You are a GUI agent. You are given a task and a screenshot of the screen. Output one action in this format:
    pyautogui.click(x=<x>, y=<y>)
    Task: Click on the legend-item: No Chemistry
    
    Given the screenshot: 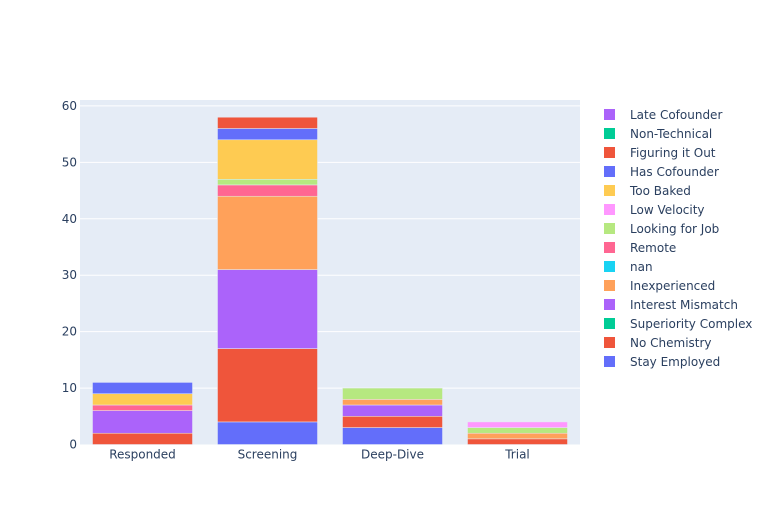 What is the action you would take?
    pyautogui.click(x=658, y=343)
    